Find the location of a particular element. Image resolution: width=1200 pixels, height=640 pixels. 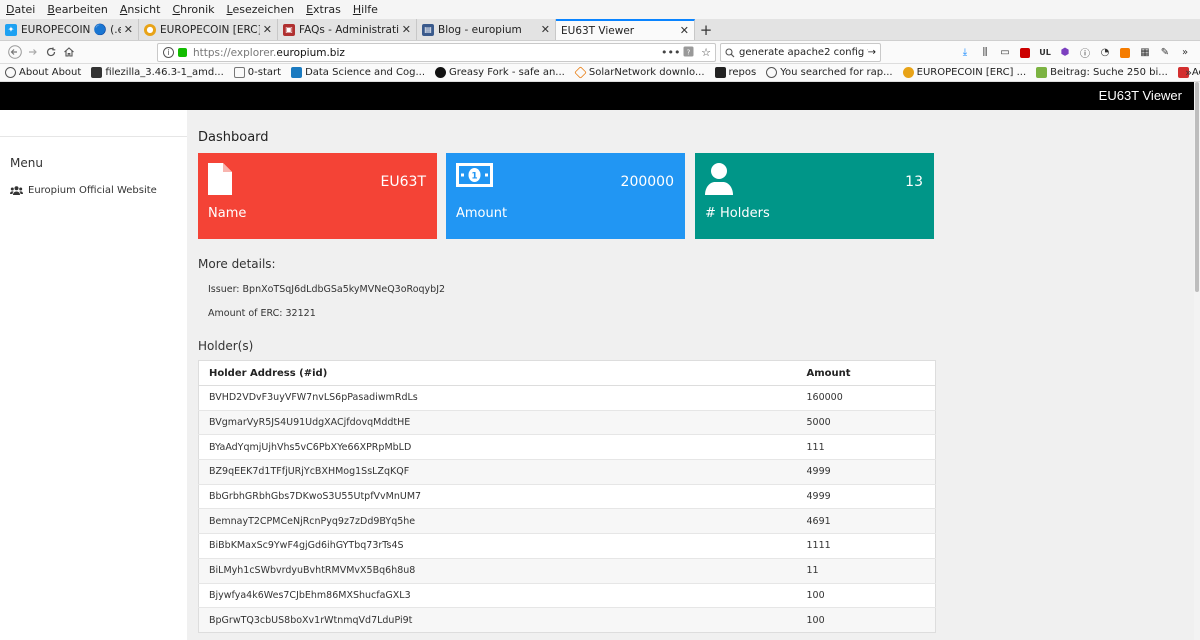

page-actions-icon: ••• is located at coordinates (670, 52).